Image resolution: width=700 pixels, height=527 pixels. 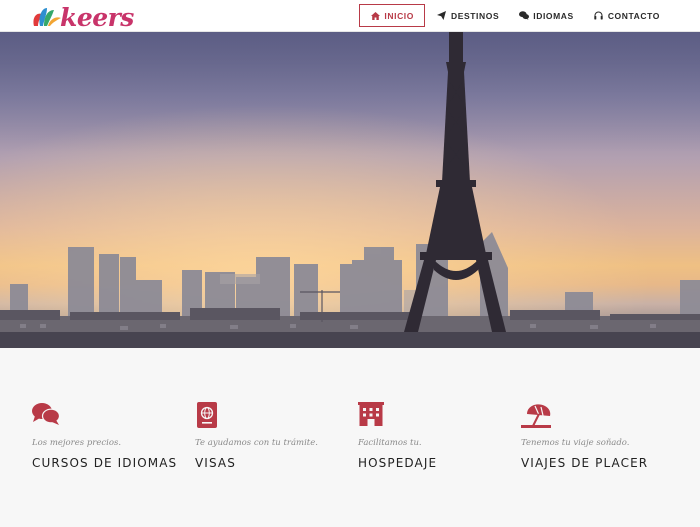 I want to click on feature-visas: Te ayudamos con tu trámite. VISAS, so click(x=270, y=436).